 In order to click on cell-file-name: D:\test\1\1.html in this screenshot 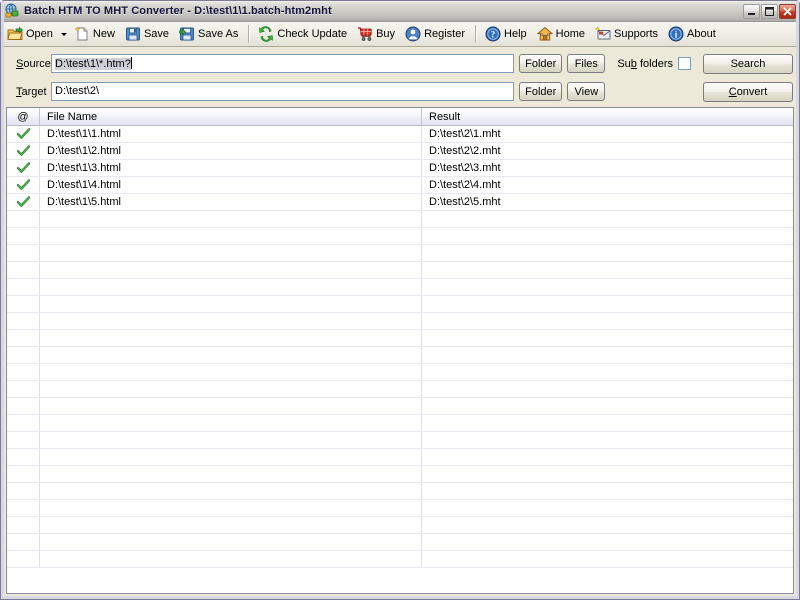, I will do `click(231, 134)`.